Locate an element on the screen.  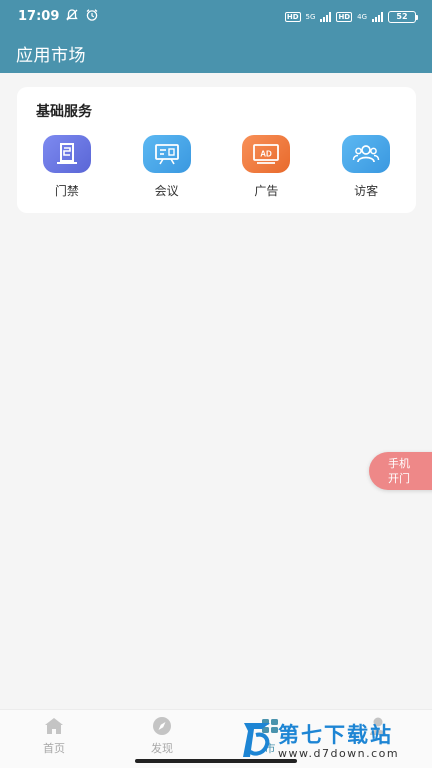
status-right: HD 5G HD 4G 52 is located at coordinates (351, 16).